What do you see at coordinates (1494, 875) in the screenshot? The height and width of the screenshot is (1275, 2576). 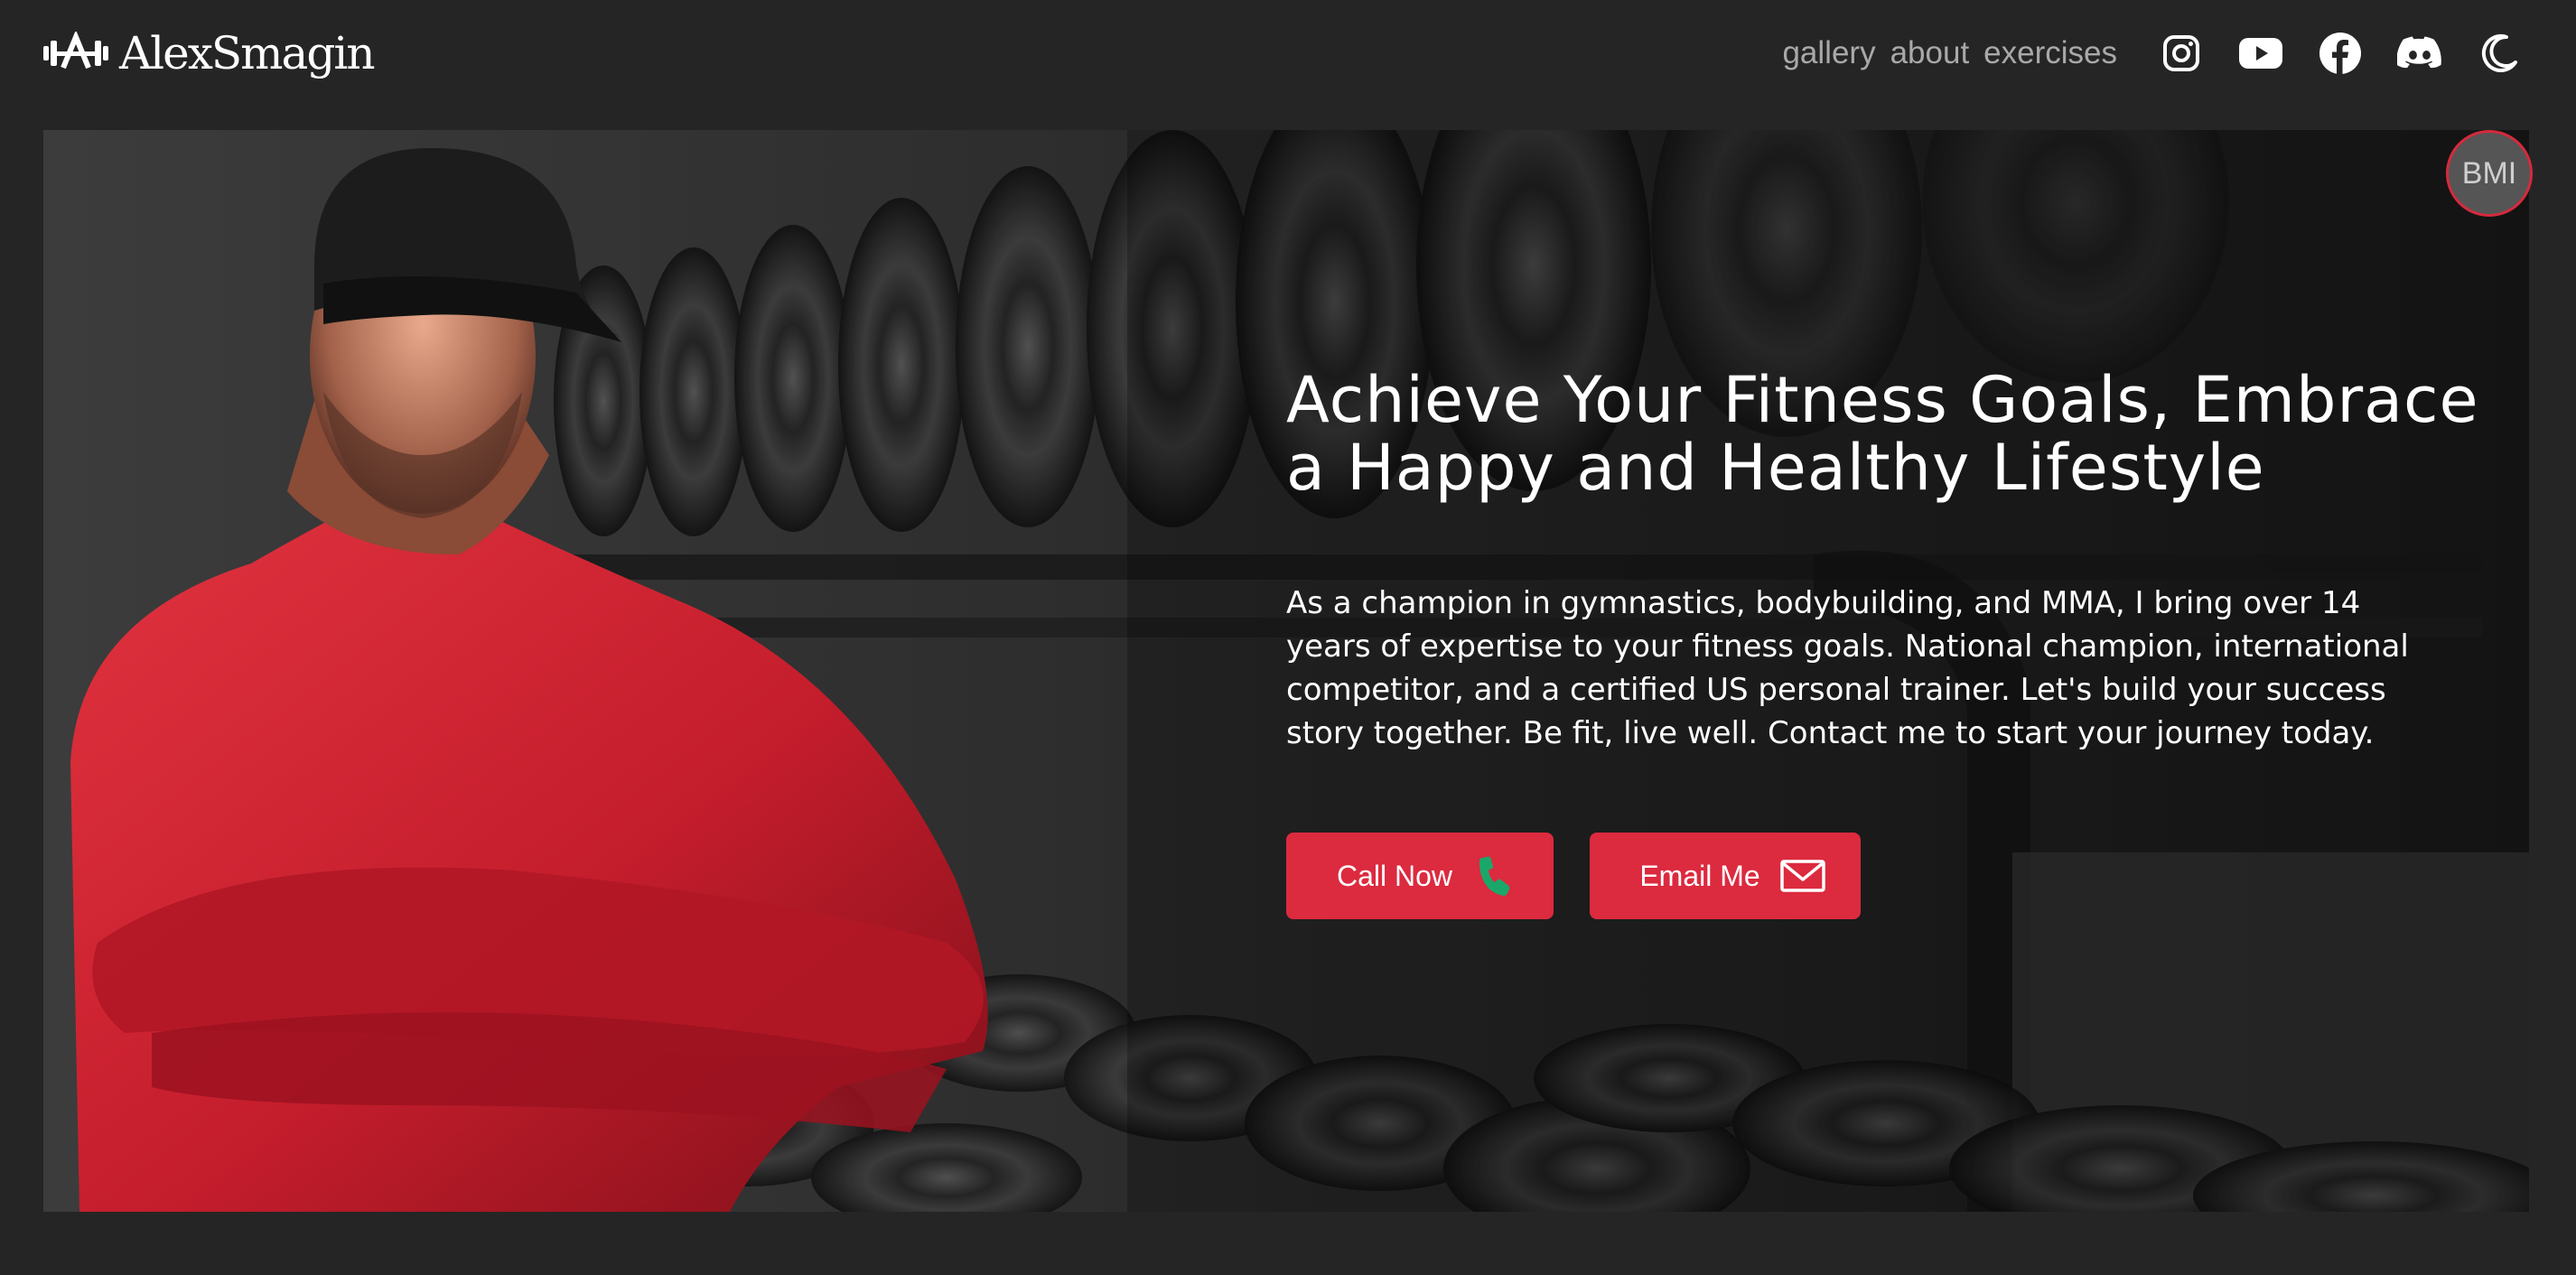 I see `phone-icon` at bounding box center [1494, 875].